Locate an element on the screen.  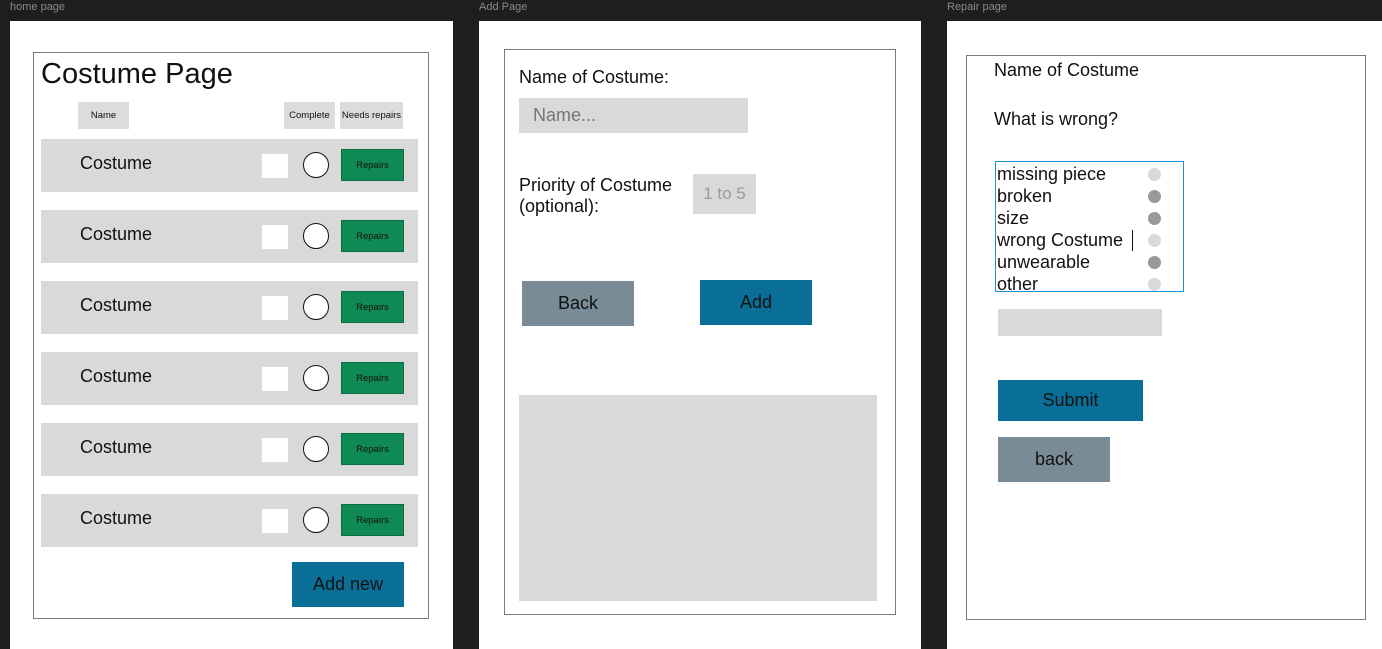
priority-label: Priority of Costume (optional): is located at coordinates (595, 196).